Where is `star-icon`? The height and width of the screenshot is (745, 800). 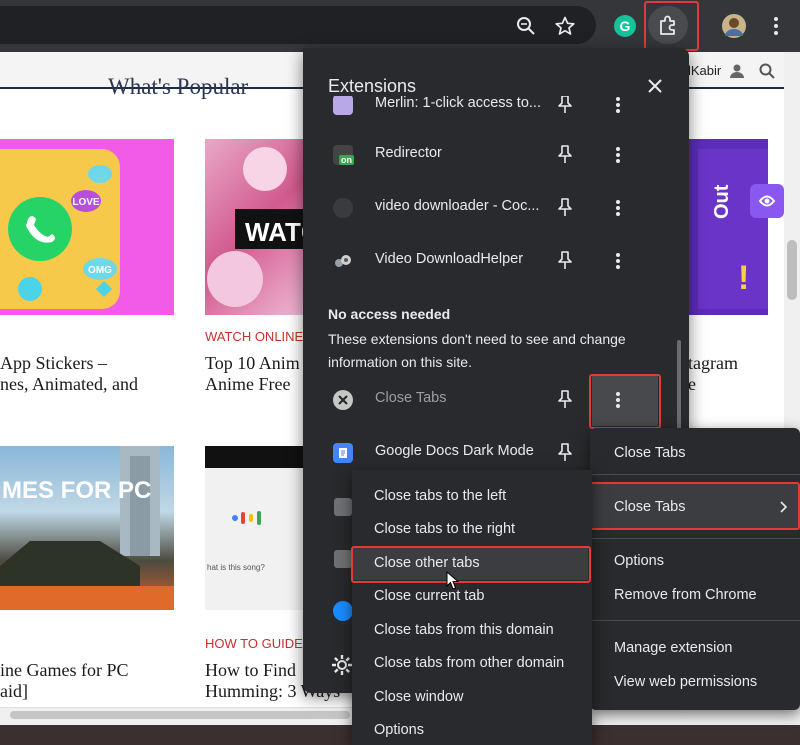
star-icon is located at coordinates (565, 26).